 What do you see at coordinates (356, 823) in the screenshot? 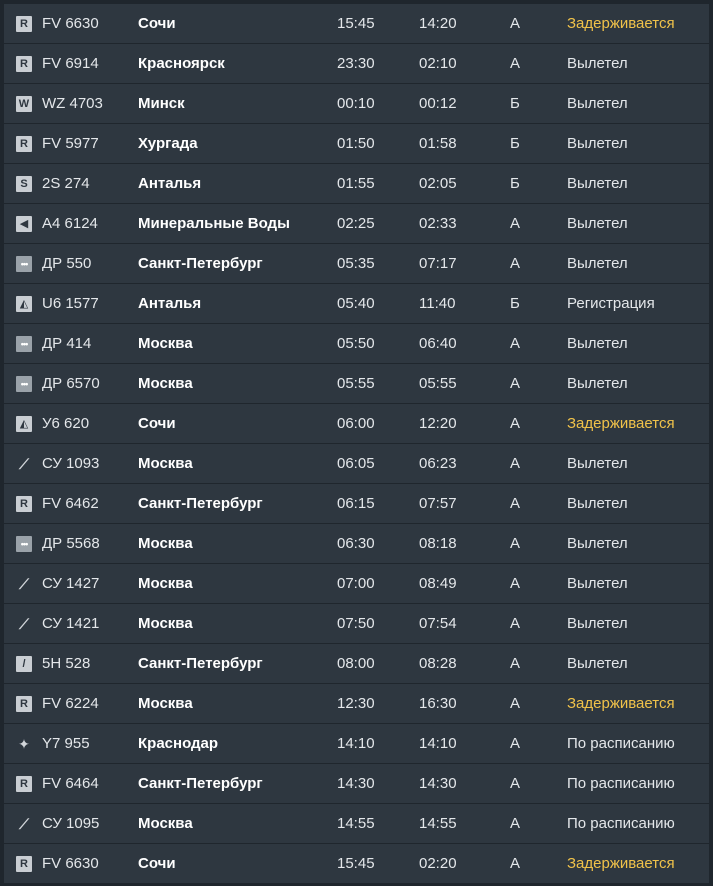
I see `flight-row: ⟋ СУ 1095 Москва 14:55 14:55 A По расписанию` at bounding box center [356, 823].